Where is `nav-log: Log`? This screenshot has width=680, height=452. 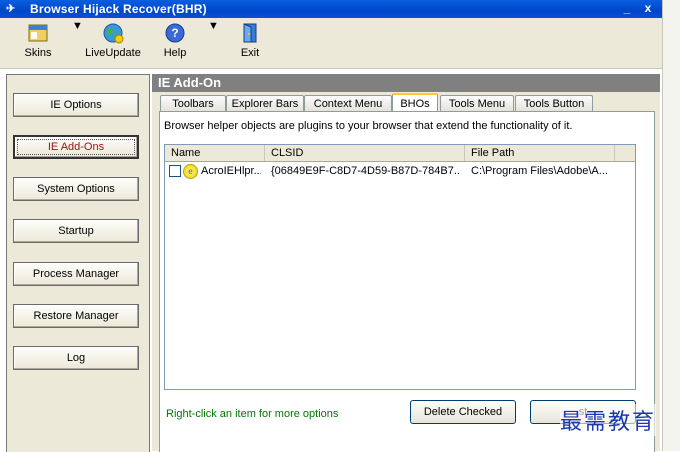 nav-log: Log is located at coordinates (76, 358).